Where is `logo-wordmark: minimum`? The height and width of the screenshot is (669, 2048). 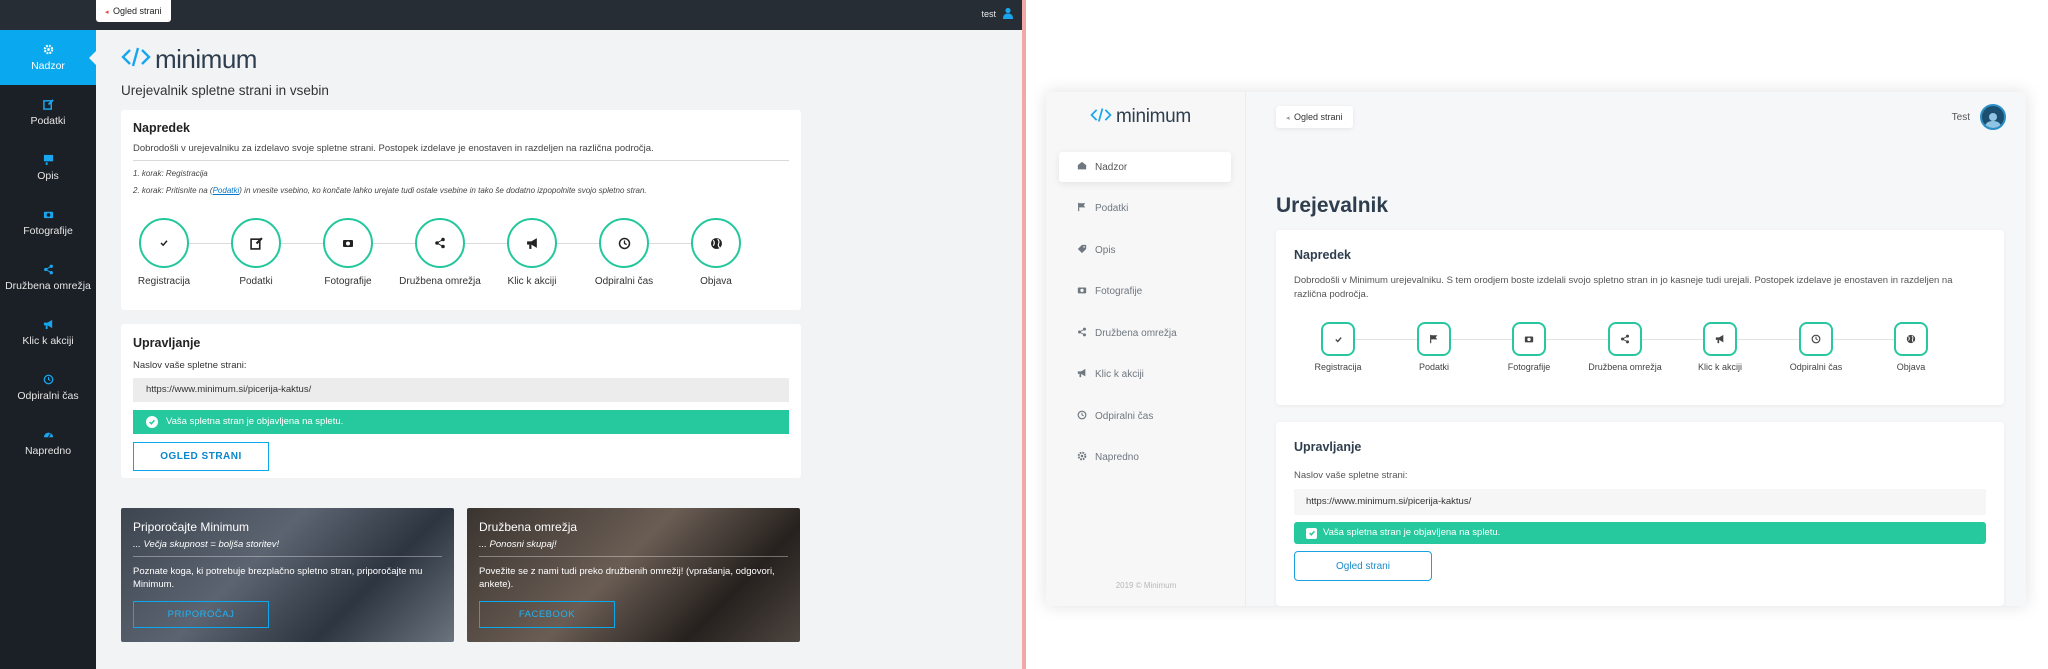 logo-wordmark: minimum is located at coordinates (1153, 116).